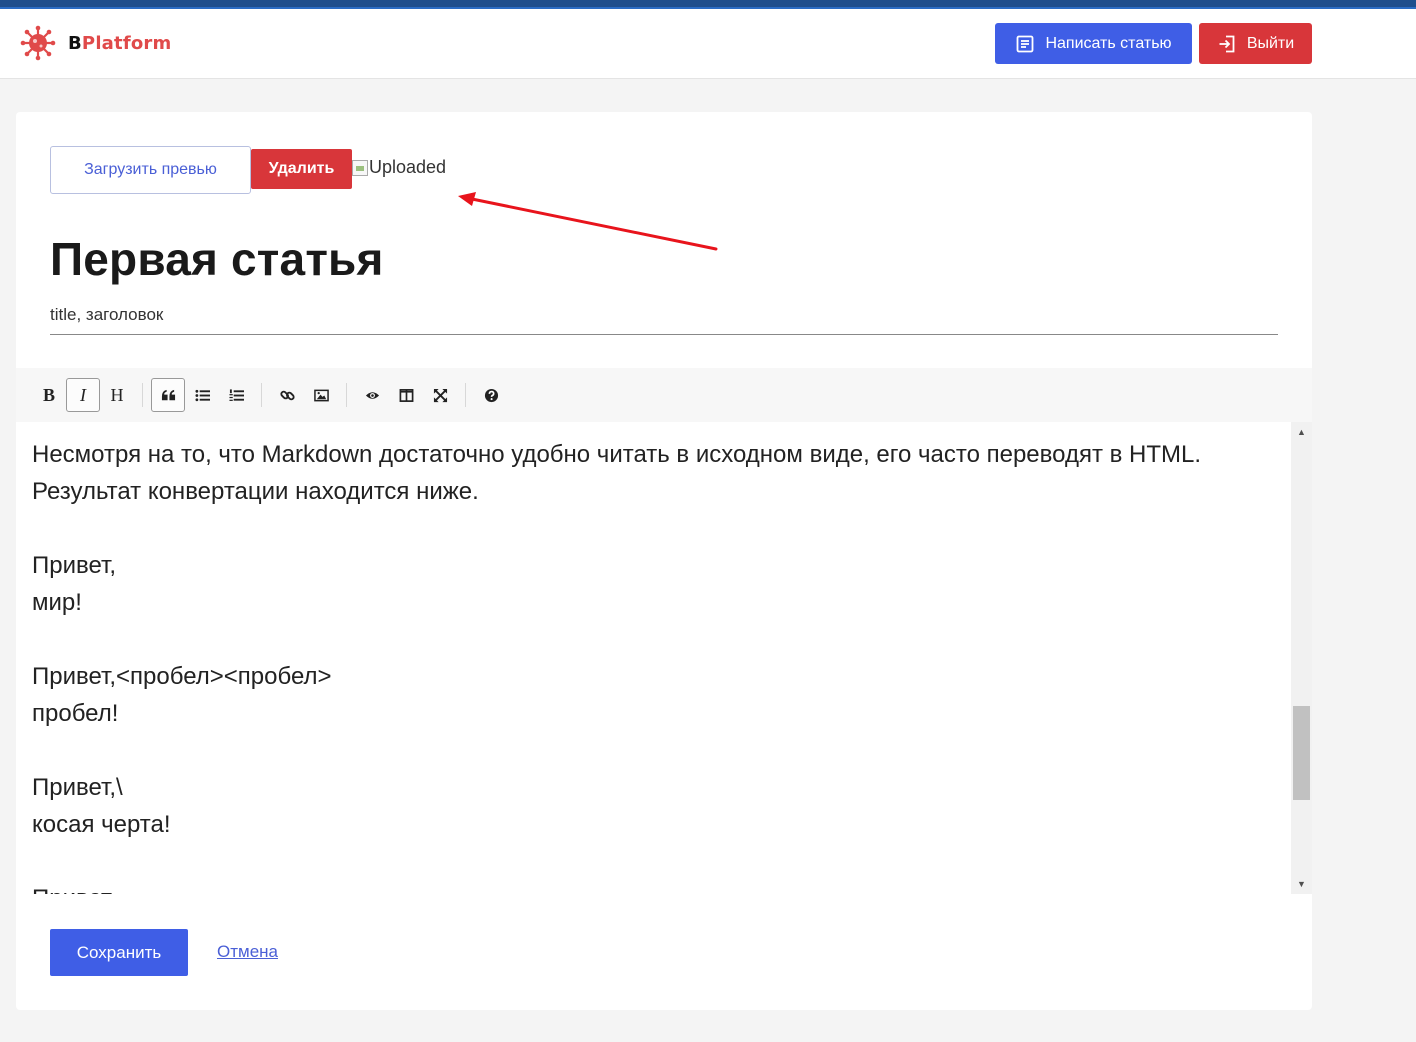  I want to click on italic-label: I, so click(83, 394).